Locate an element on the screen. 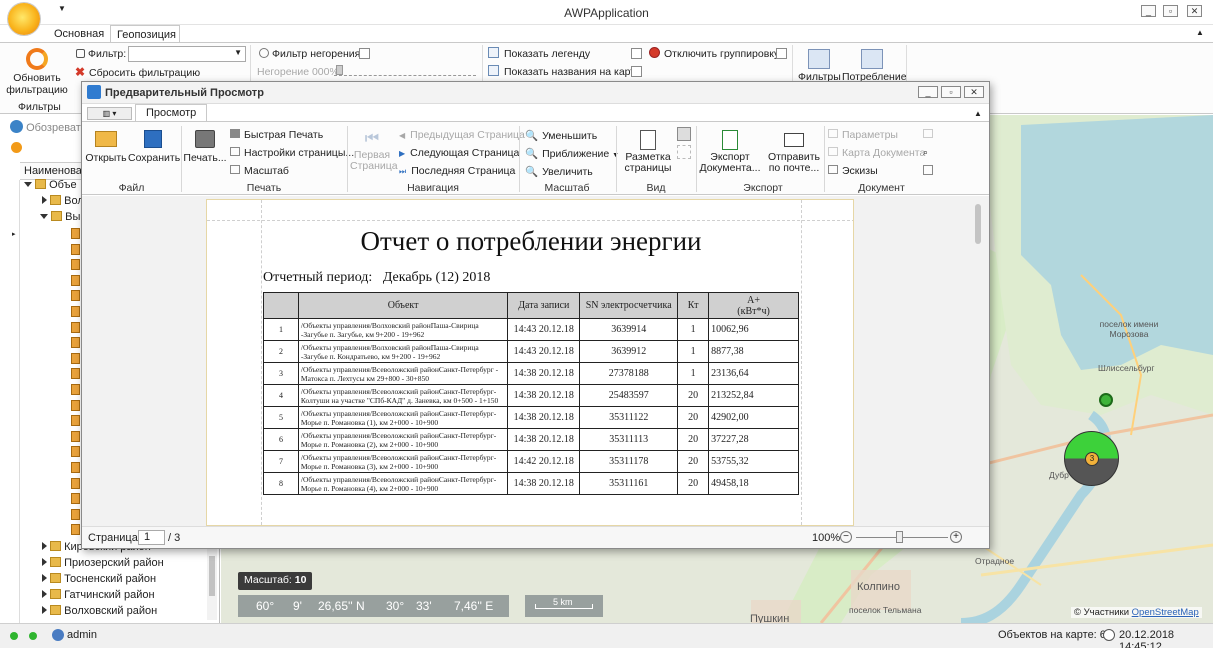 This screenshot has height=648, width=1213. next-page-button: ▶ Следующая Страница is located at coordinates (459, 153).